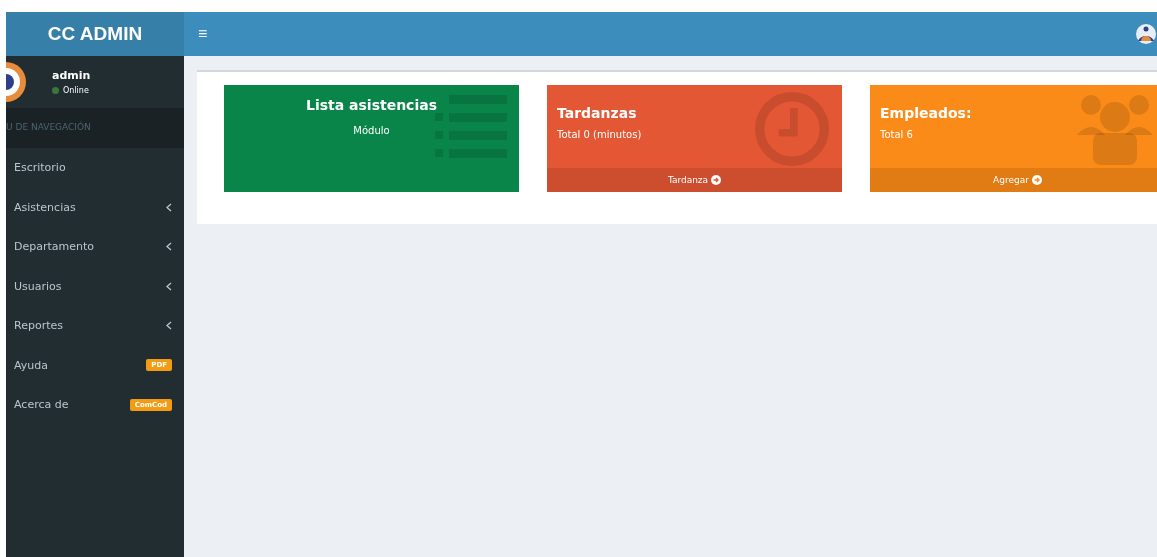  Describe the element at coordinates (71, 75) in the screenshot. I see `user-name: admin` at that location.